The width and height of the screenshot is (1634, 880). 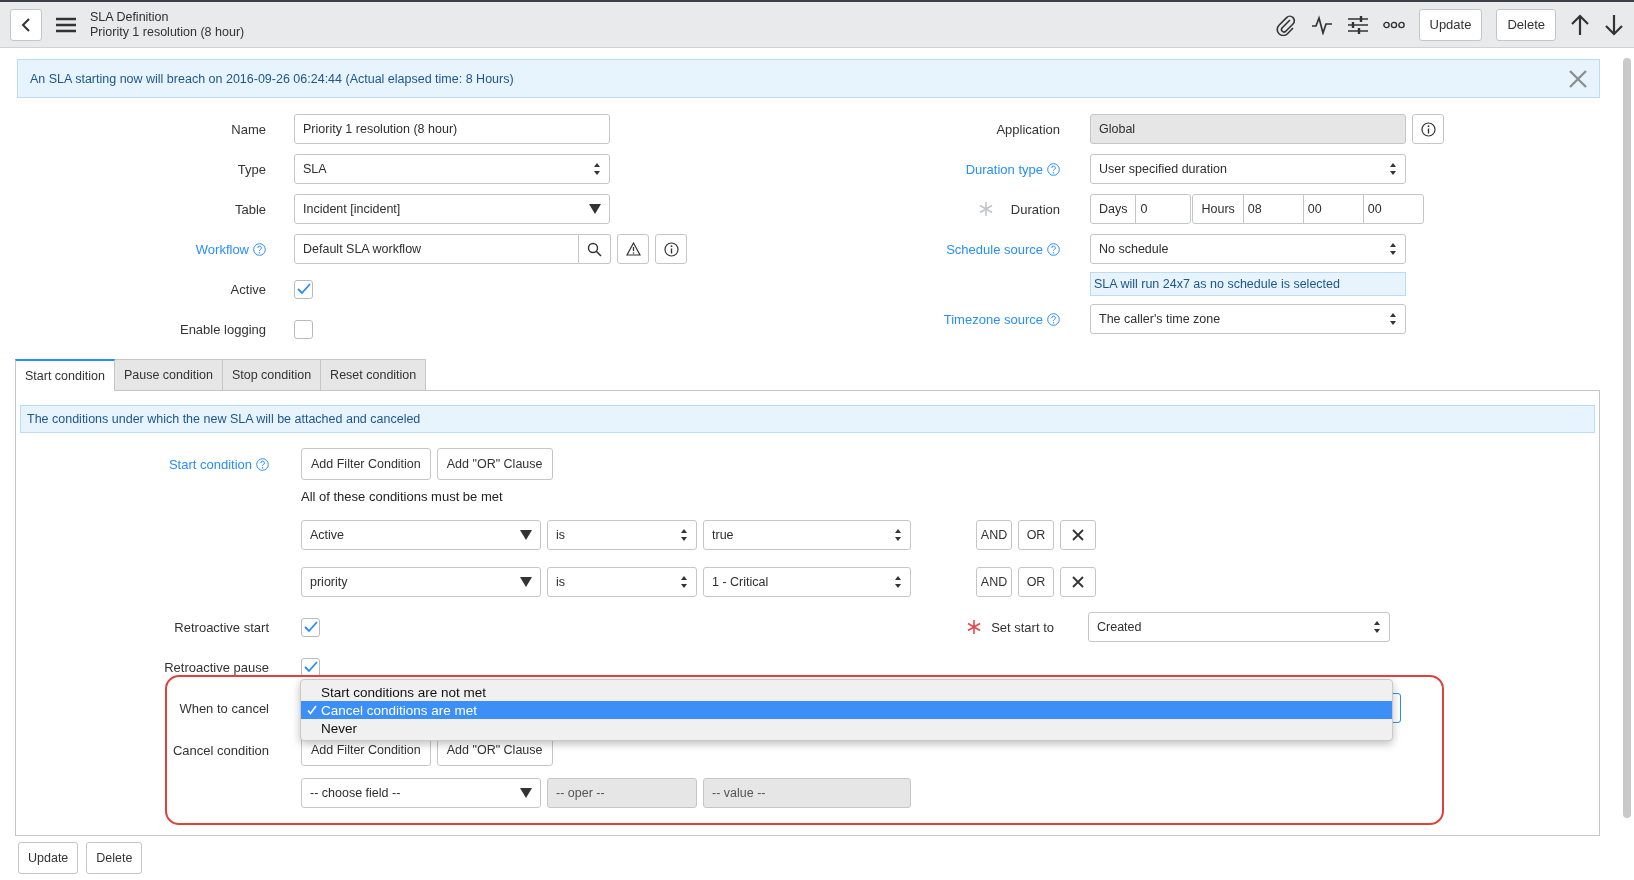 What do you see at coordinates (248, 129) in the screenshot?
I see `field-label: Name` at bounding box center [248, 129].